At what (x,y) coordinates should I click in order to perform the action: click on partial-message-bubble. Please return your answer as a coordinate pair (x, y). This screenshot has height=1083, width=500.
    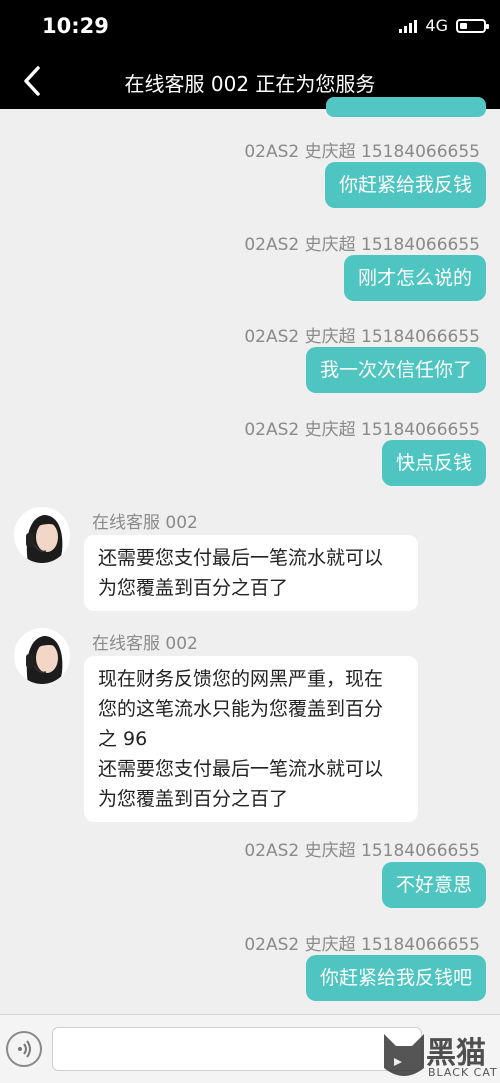
    Looking at the image, I should click on (406, 107).